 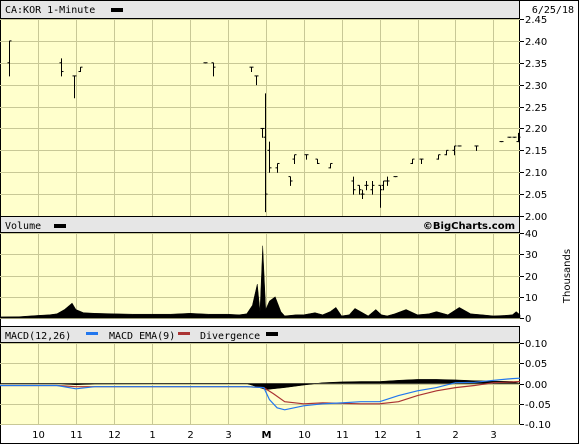 I want to click on macd-ema-label: MACD EMA(9), so click(x=142, y=336).